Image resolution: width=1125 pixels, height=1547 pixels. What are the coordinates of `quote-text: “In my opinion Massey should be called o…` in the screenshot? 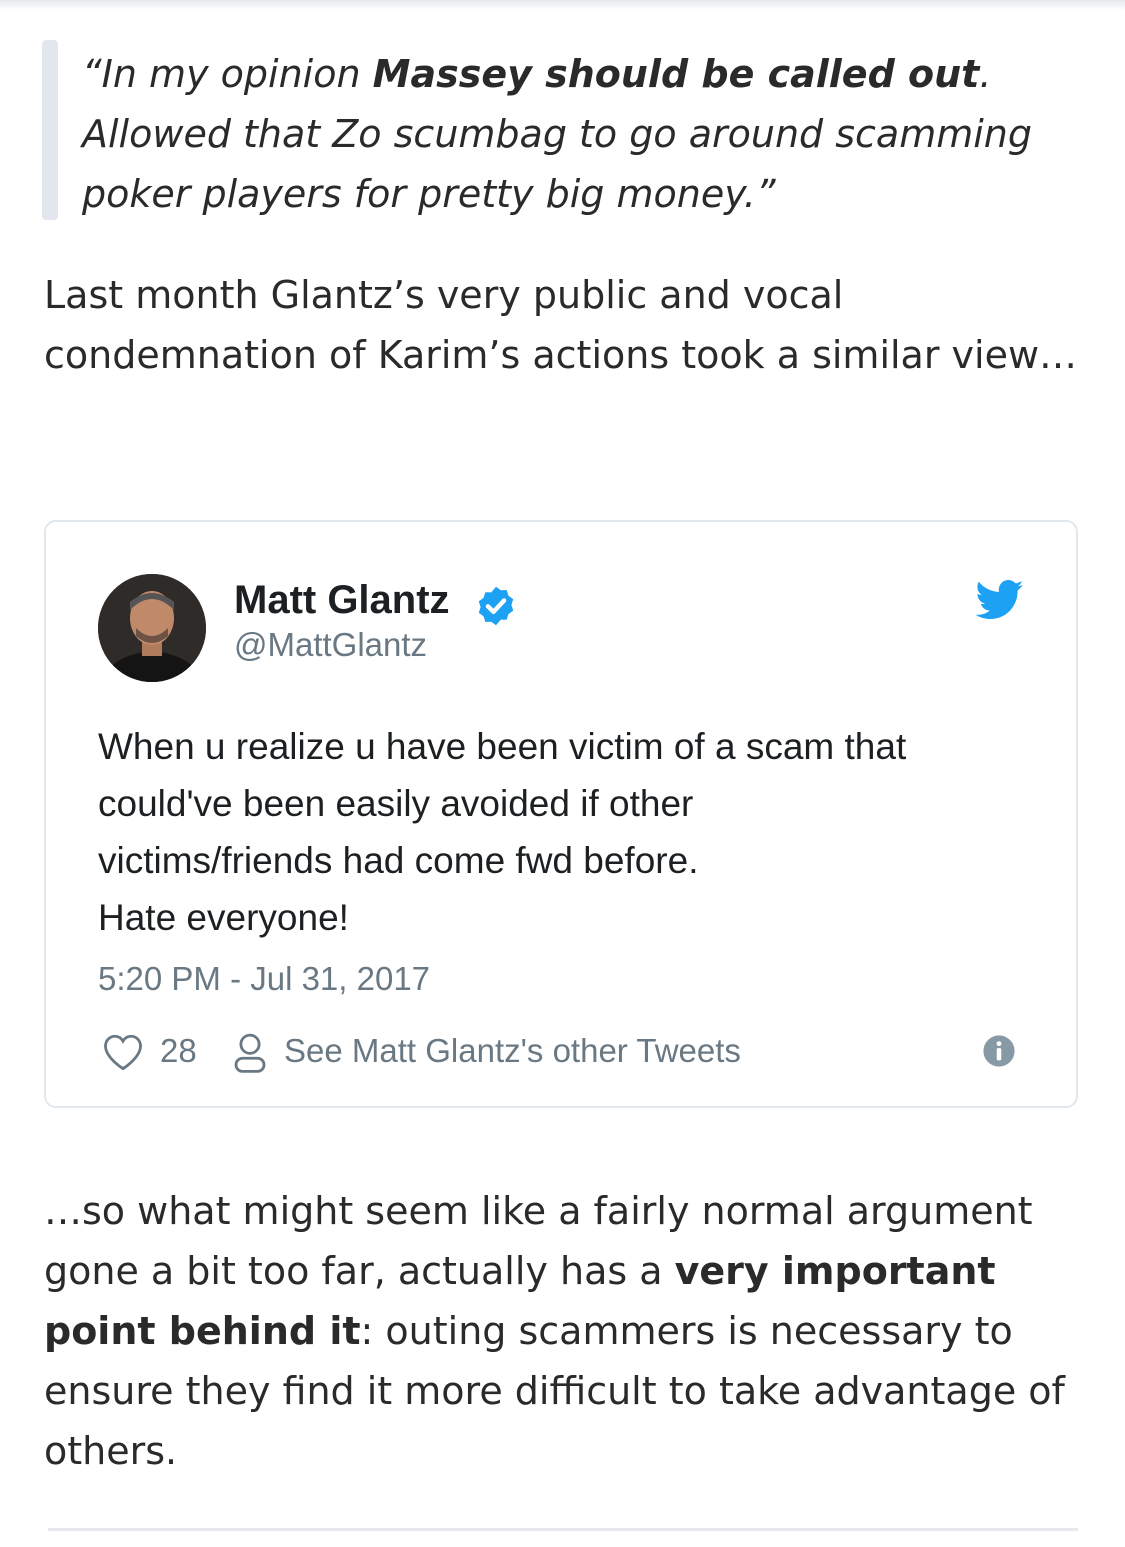 It's located at (577, 134).